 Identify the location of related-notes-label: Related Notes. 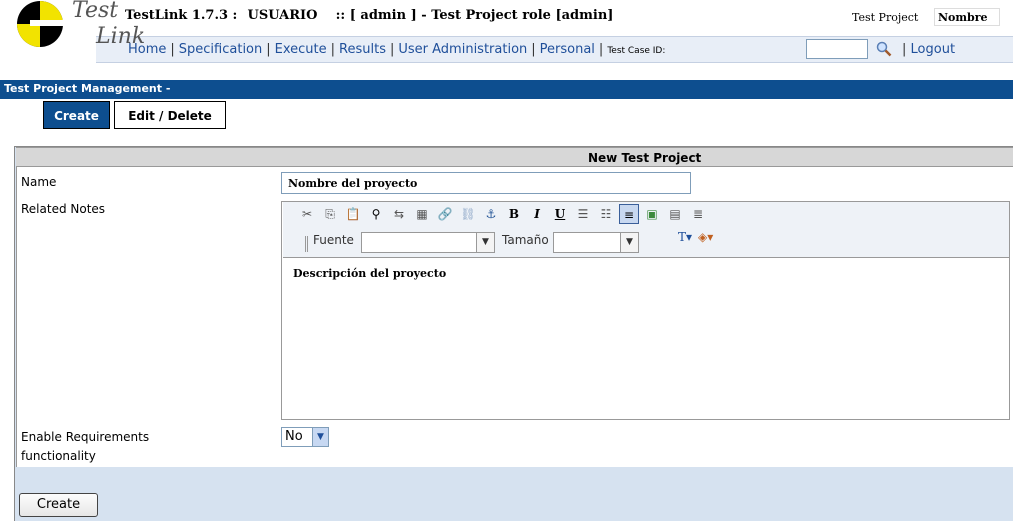
(63, 209).